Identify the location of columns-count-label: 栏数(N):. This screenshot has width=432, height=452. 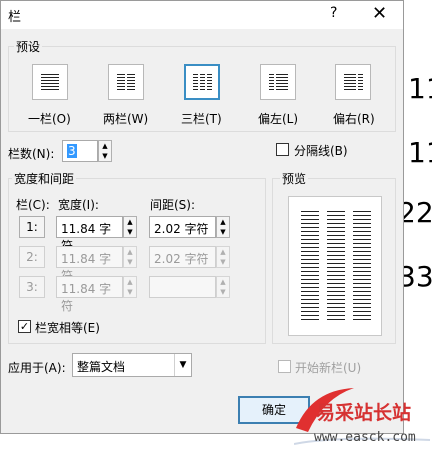
(31, 154).